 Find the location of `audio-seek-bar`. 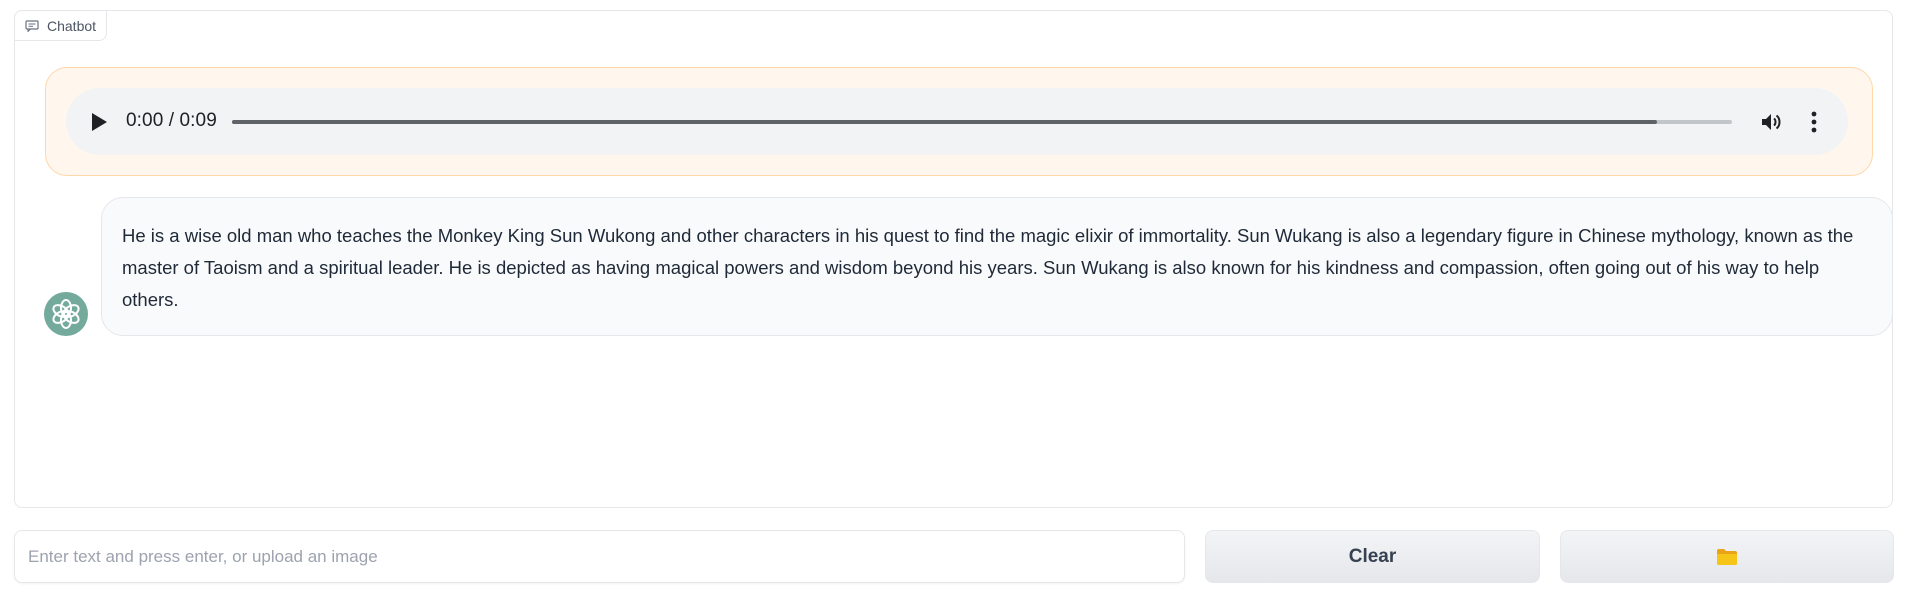

audio-seek-bar is located at coordinates (982, 122).